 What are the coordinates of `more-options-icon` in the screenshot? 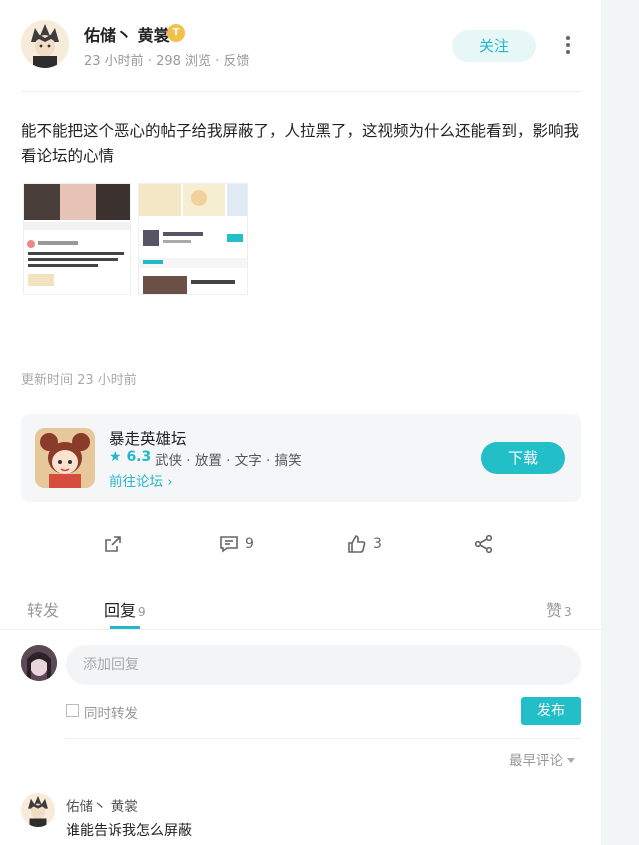 It's located at (568, 46).